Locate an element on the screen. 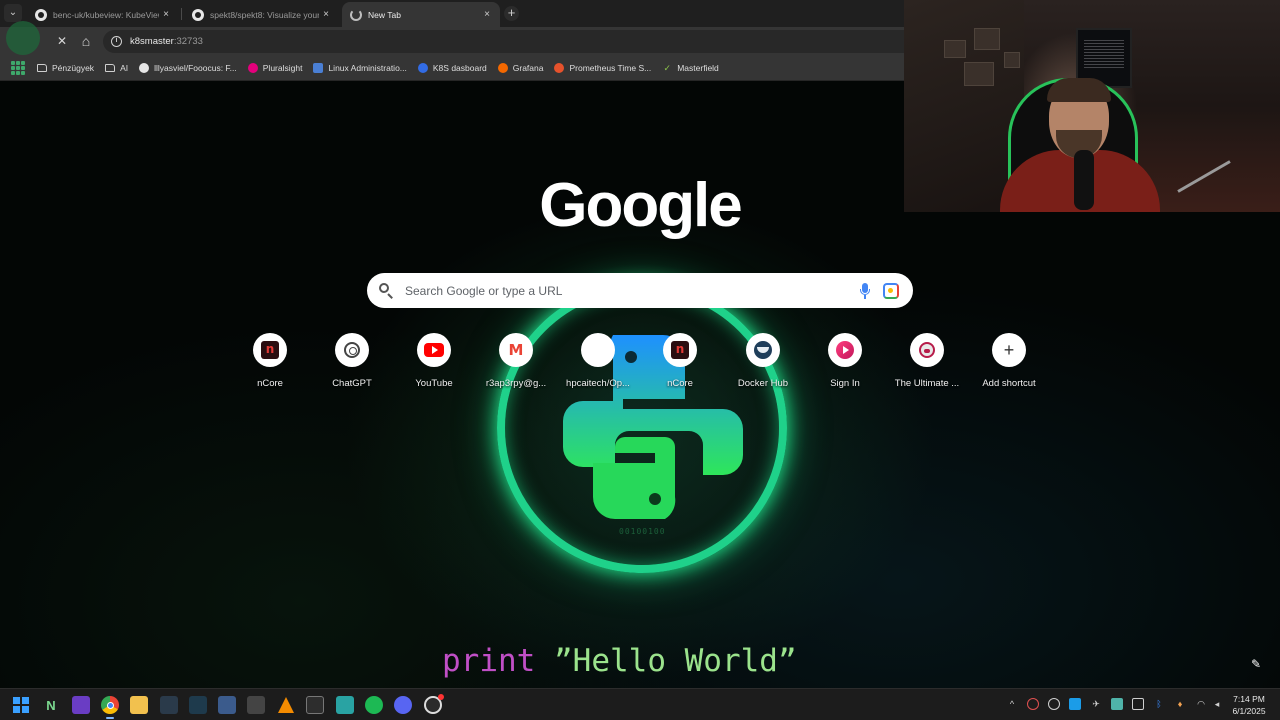 The width and height of the screenshot is (1280, 720). shortcut-icon: n is located at coordinates (270, 350).